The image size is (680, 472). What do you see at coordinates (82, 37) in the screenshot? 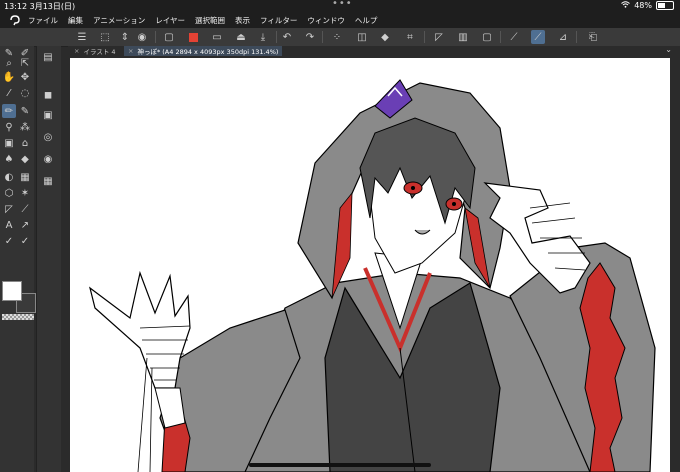
I see `hamburger-menu-icon: ☰` at bounding box center [82, 37].